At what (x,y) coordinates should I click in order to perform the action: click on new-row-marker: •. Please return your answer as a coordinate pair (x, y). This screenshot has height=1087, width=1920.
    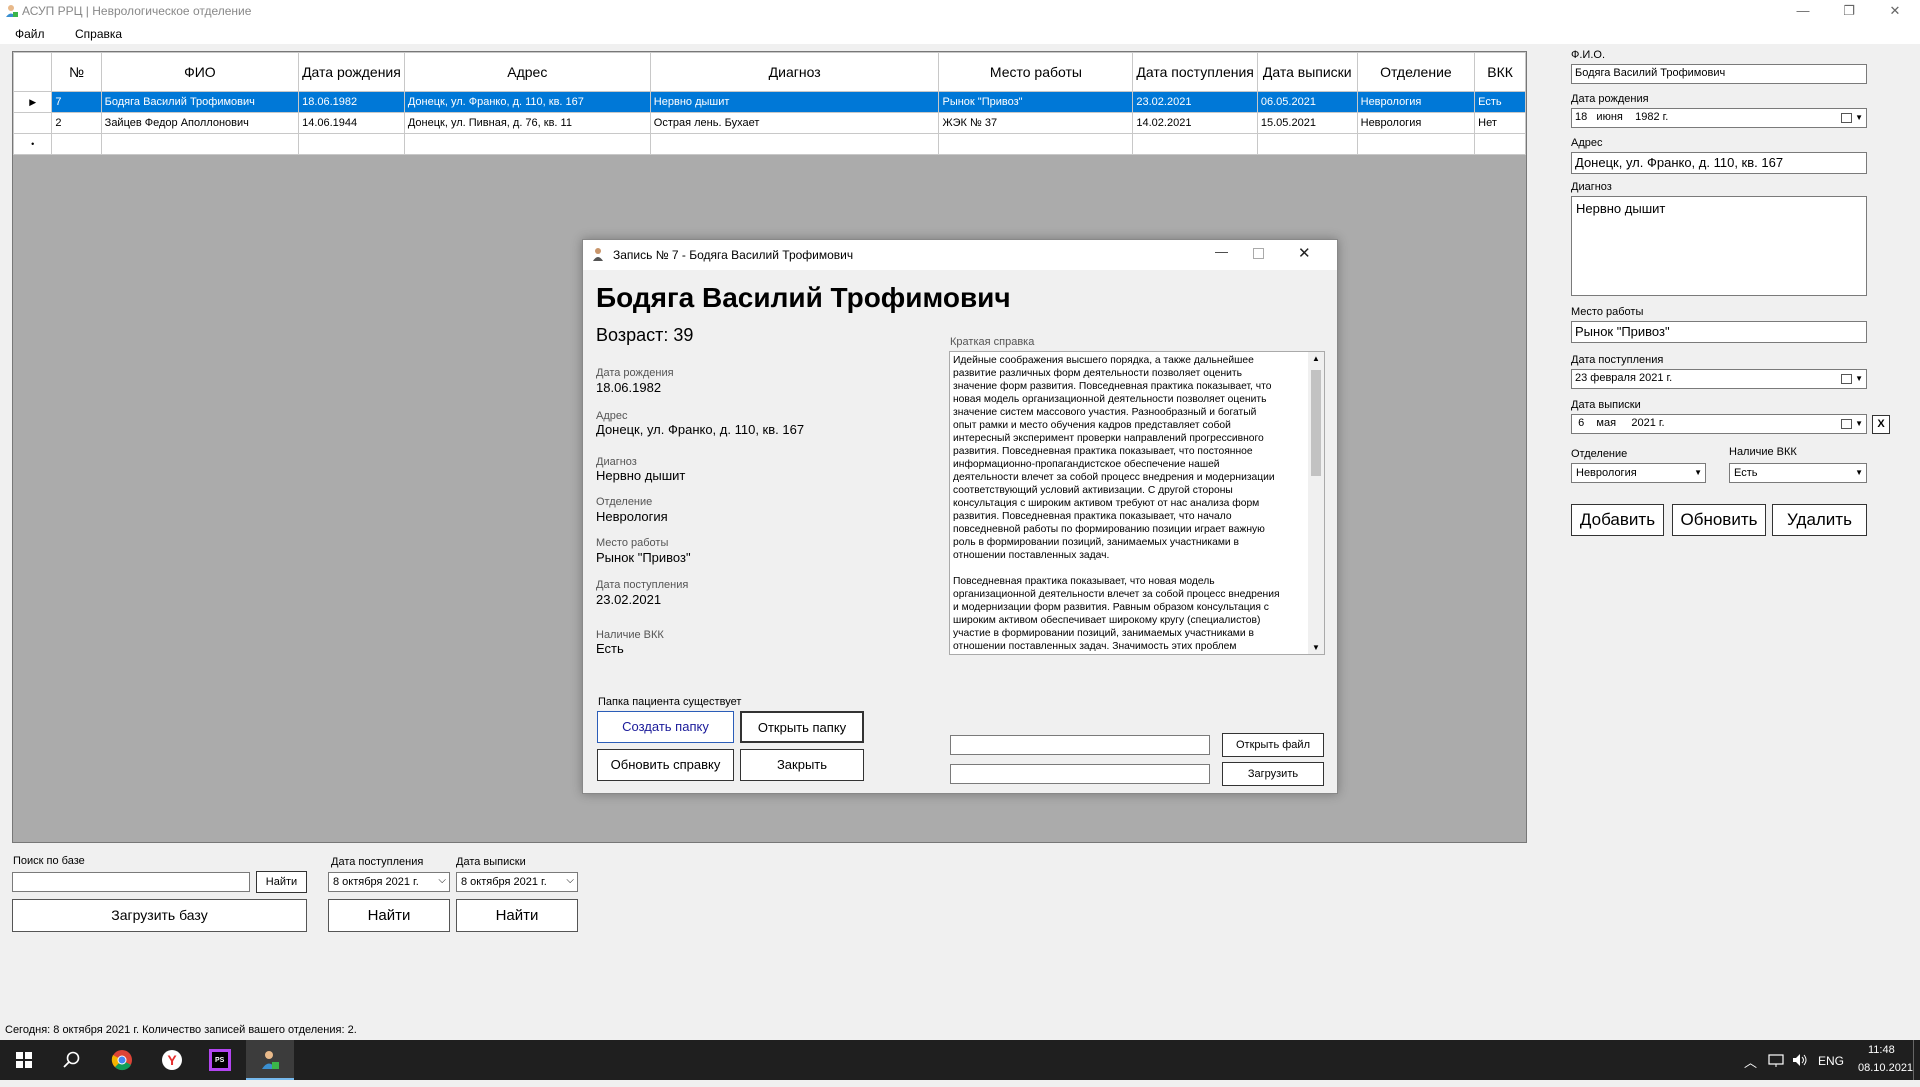
    Looking at the image, I should click on (32, 144).